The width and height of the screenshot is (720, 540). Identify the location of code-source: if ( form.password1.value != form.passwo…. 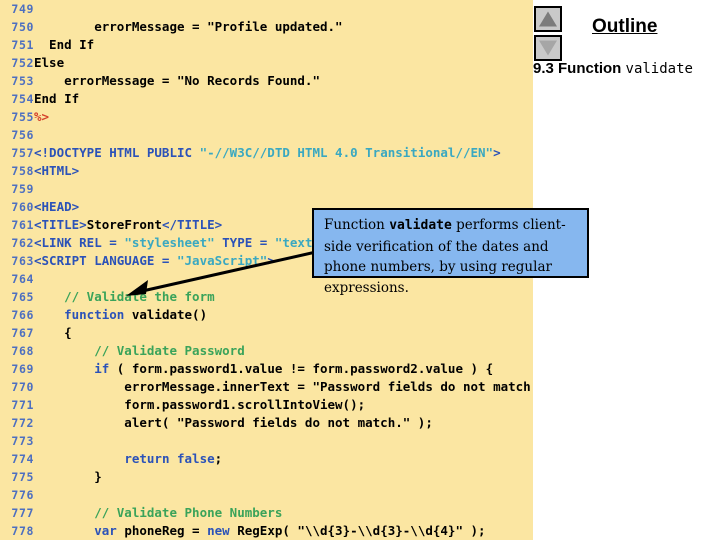
(263, 368).